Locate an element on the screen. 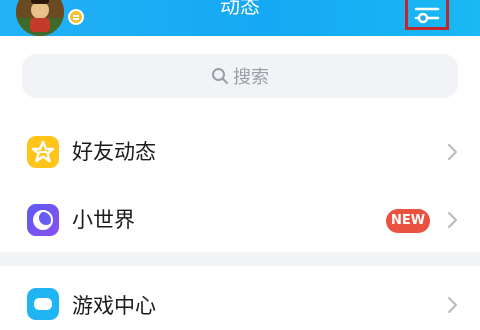  sliders-icon is located at coordinates (427, 15).